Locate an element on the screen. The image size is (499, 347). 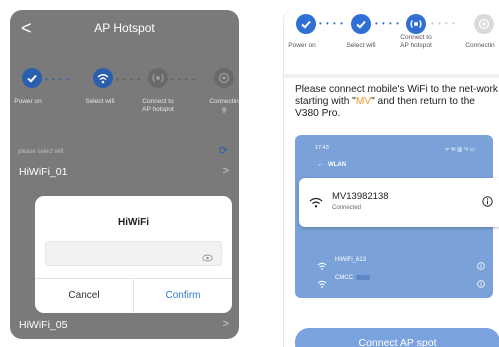
password-input is located at coordinates (133, 253).